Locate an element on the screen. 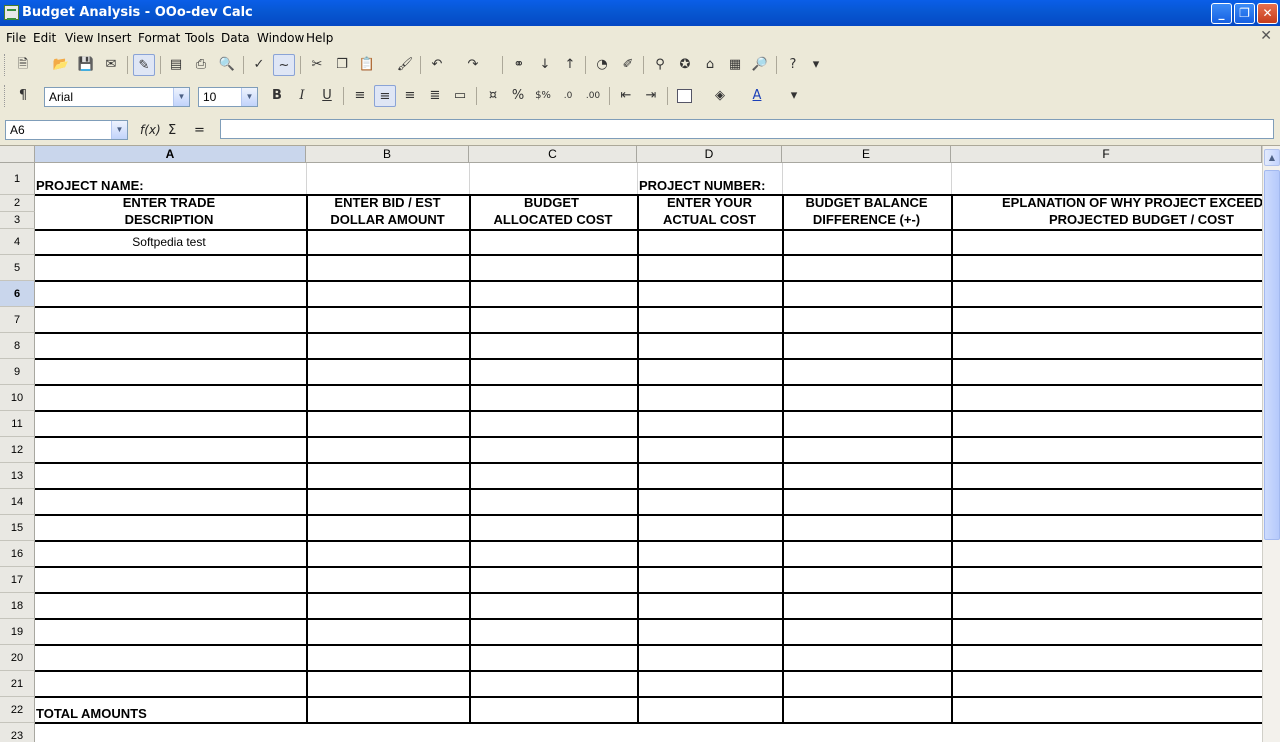 Image resolution: width=1280 pixels, height=742 pixels. vertical-scrollbar: ▲ is located at coordinates (1271, 444).